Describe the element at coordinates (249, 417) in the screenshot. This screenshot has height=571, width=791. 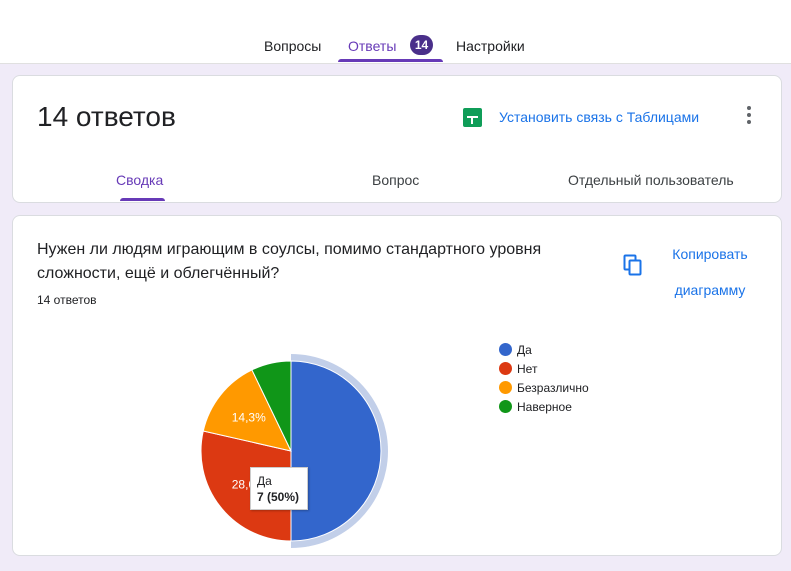
I see `pie-slice-label-3: 14,3%` at that location.